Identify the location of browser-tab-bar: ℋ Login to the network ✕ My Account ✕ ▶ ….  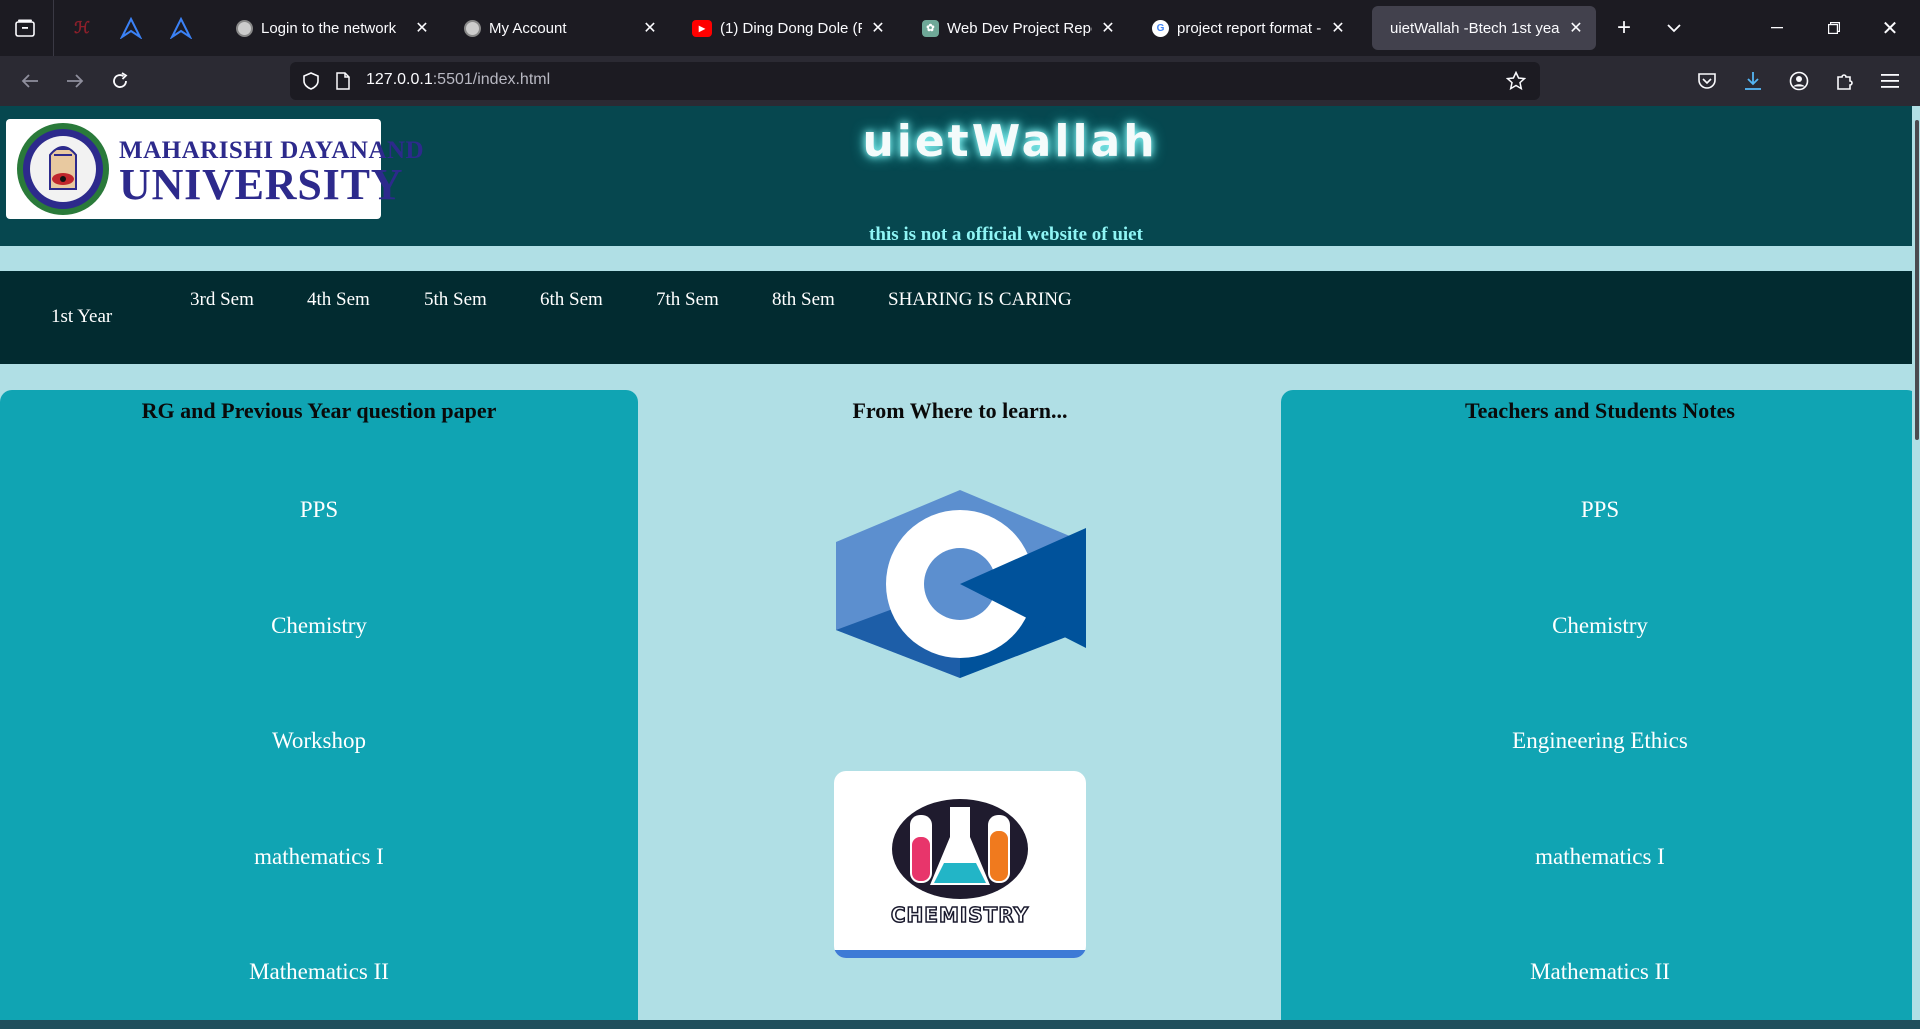
(960, 28).